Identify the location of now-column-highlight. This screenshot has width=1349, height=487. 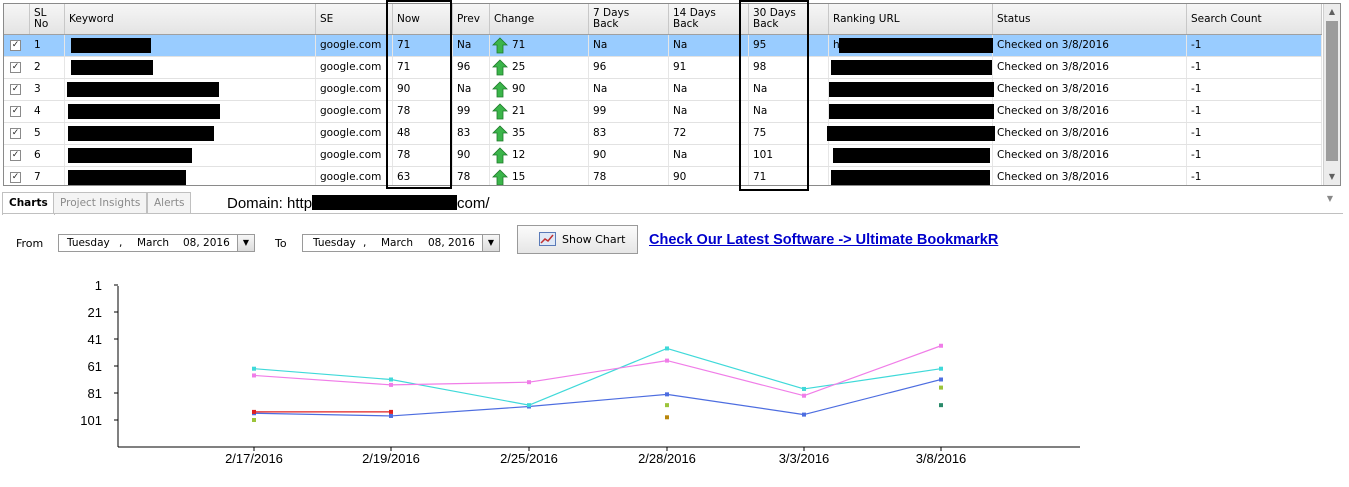
(419, 94).